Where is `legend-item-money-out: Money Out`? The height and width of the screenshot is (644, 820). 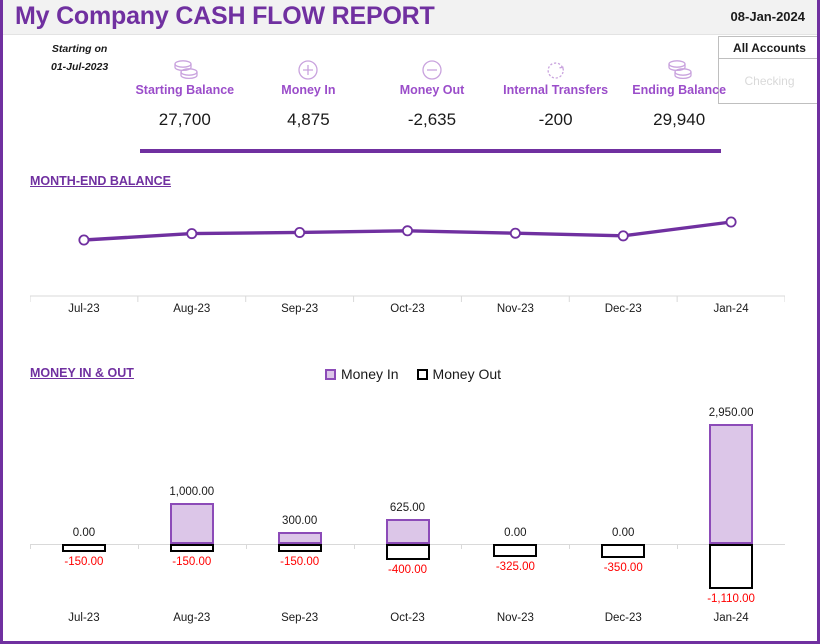
legend-item-money-out: Money Out is located at coordinates (459, 374).